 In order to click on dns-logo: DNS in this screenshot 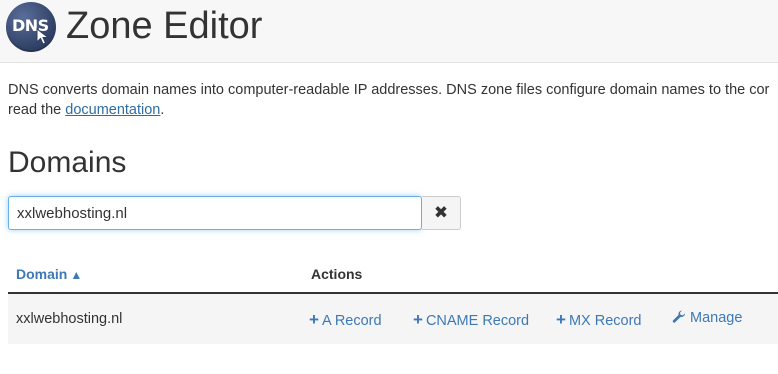, I will do `click(31, 27)`.